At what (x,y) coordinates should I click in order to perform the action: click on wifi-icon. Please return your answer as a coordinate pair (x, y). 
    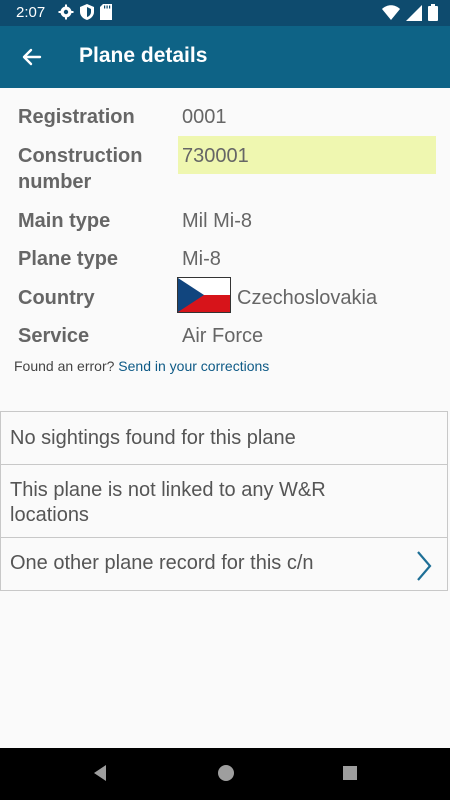
    Looking at the image, I should click on (391, 12).